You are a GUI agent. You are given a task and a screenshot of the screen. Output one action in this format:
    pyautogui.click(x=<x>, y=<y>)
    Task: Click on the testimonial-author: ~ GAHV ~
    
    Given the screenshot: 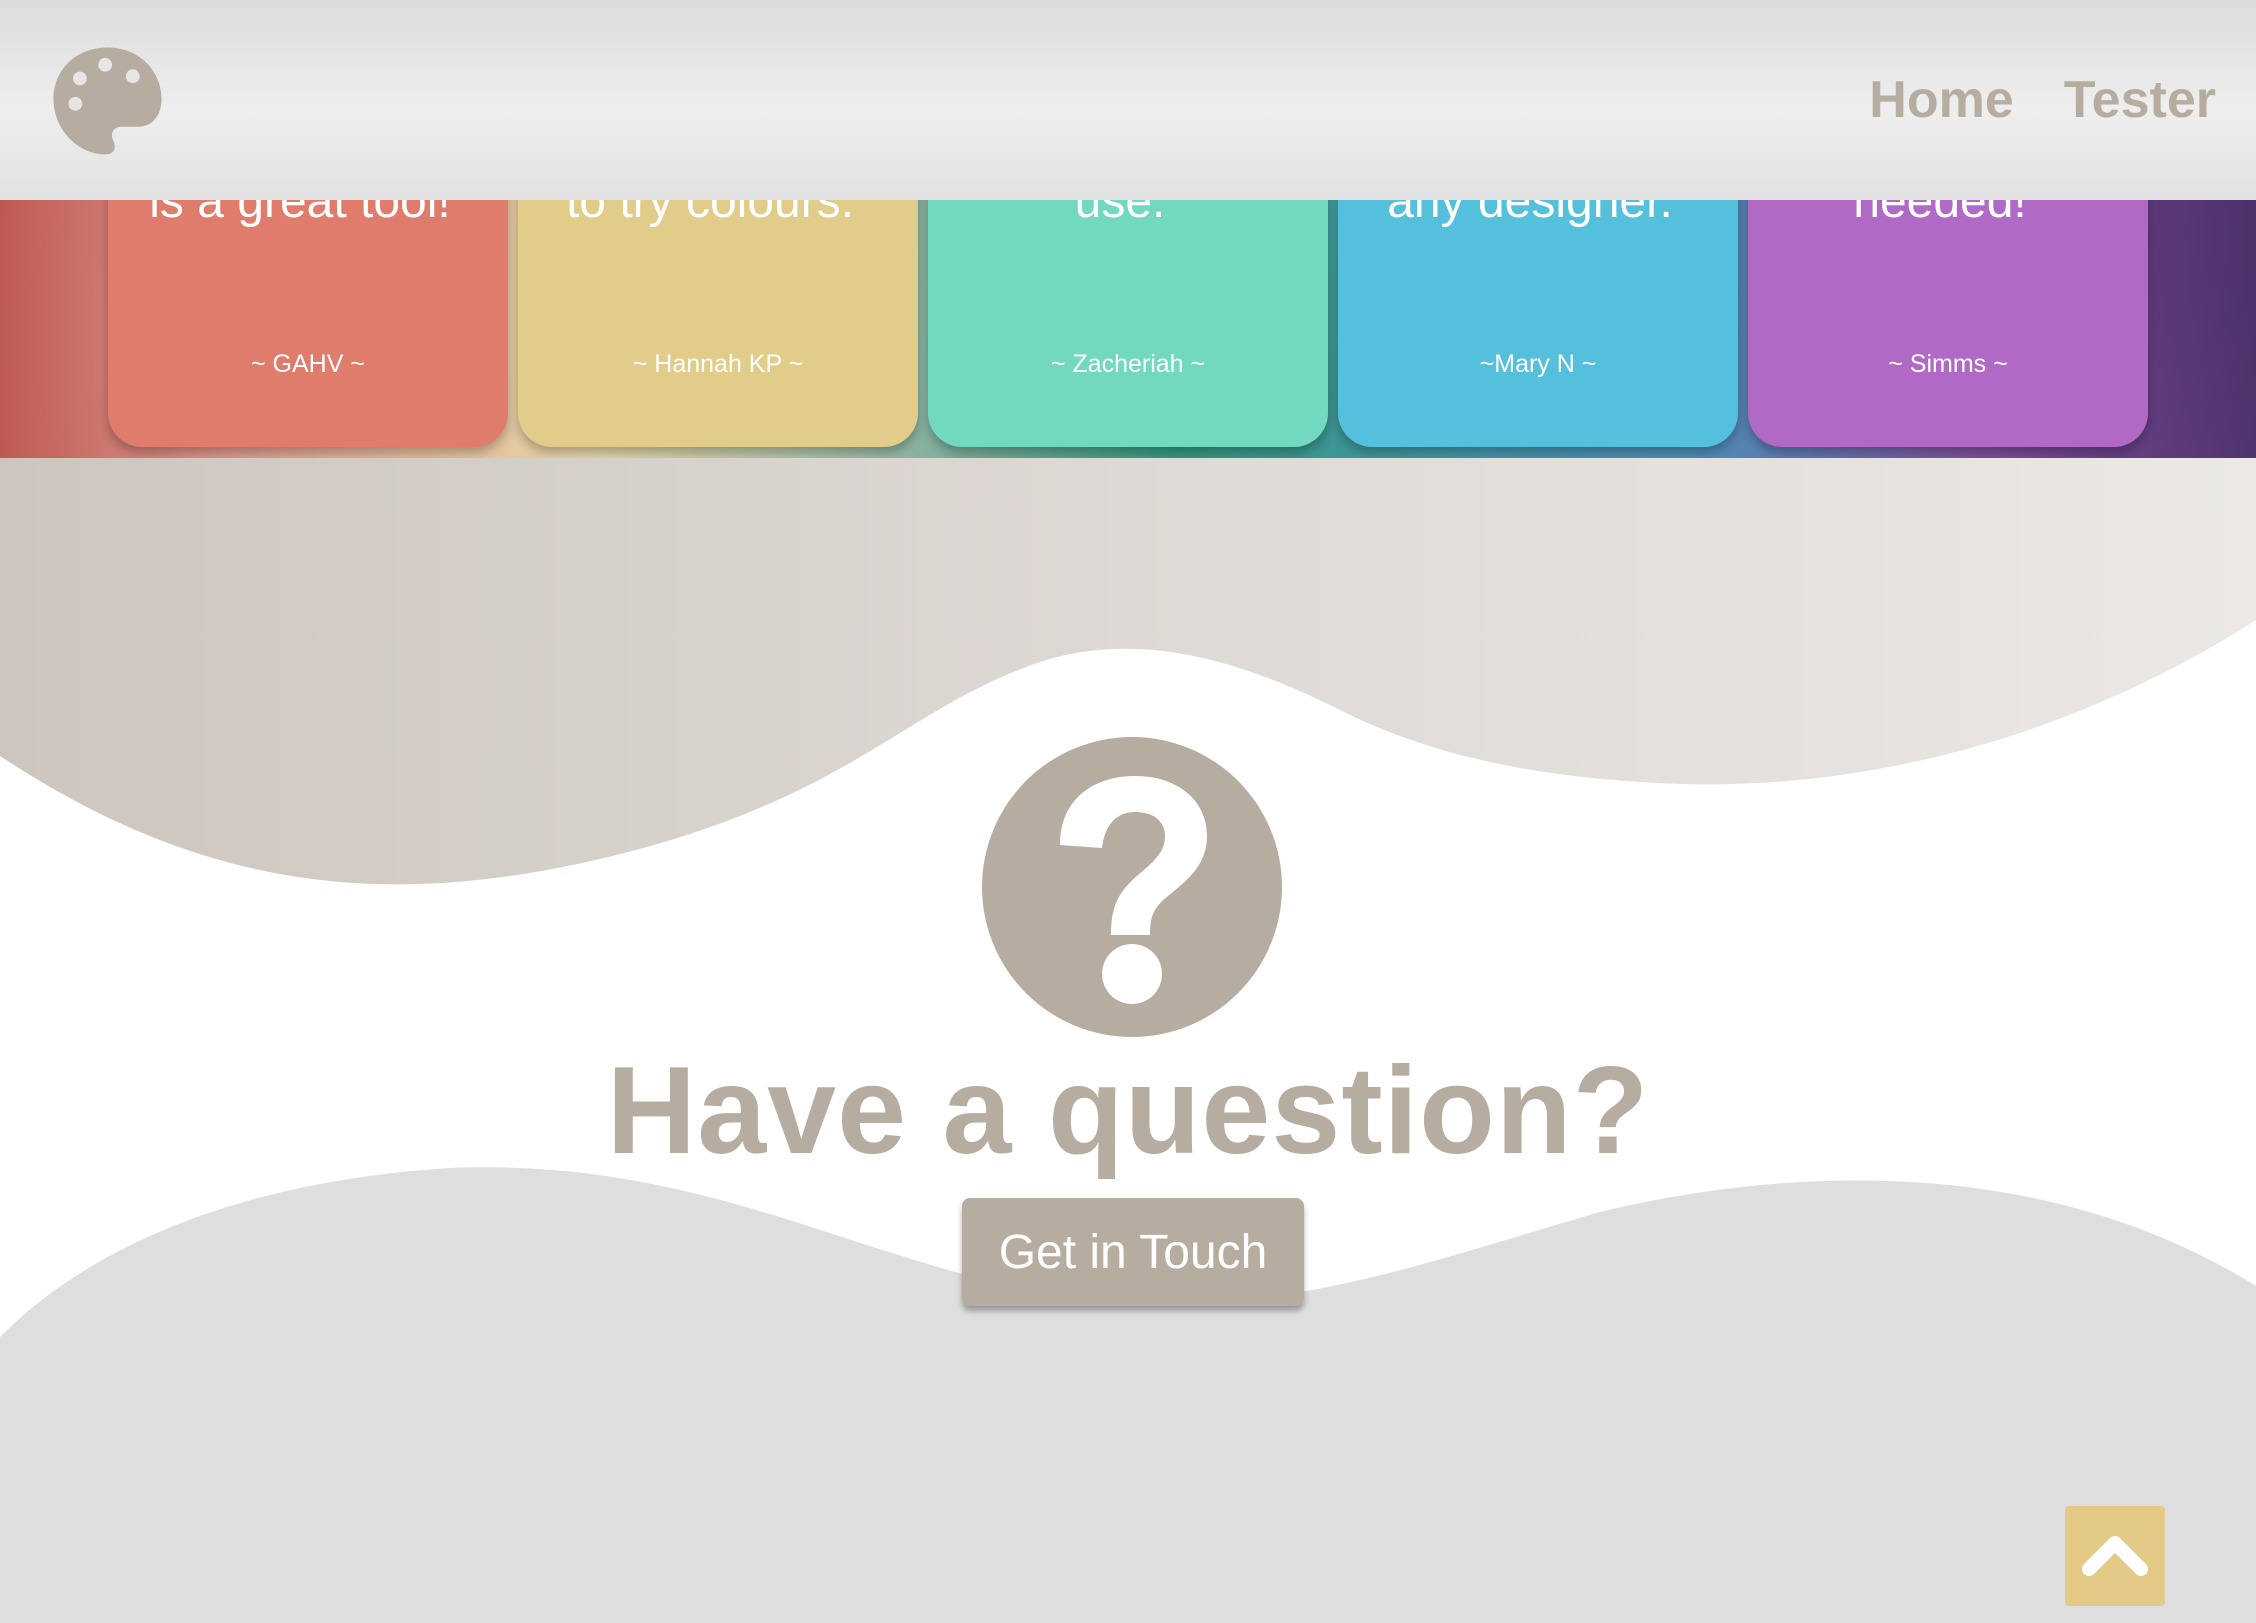 What is the action you would take?
    pyautogui.click(x=308, y=364)
    